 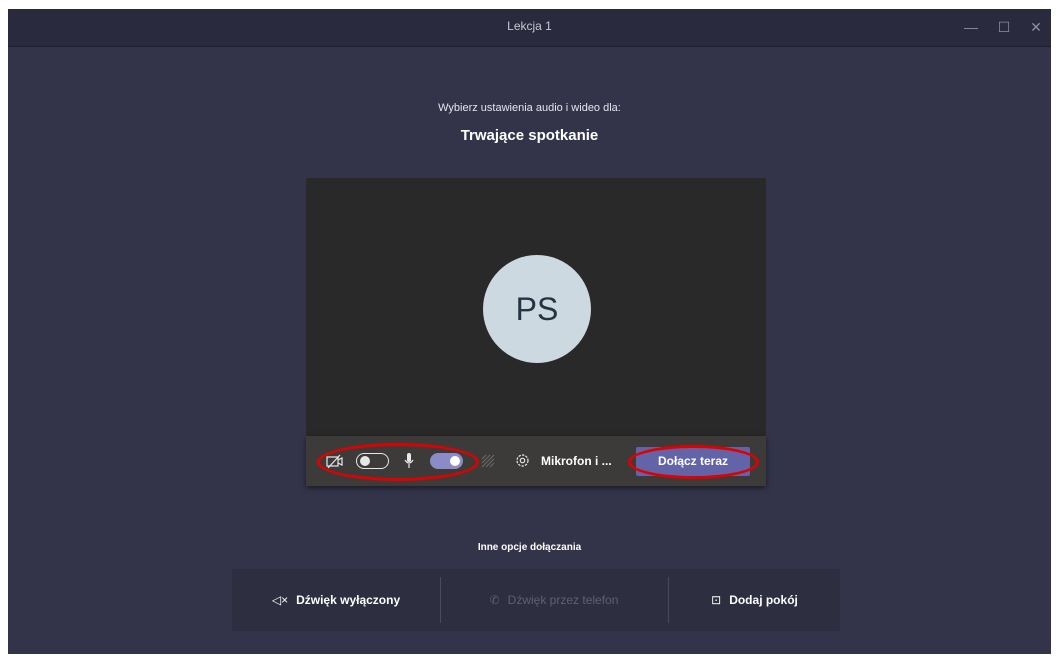 What do you see at coordinates (398, 462) in the screenshot?
I see `annotation-circle-toggles` at bounding box center [398, 462].